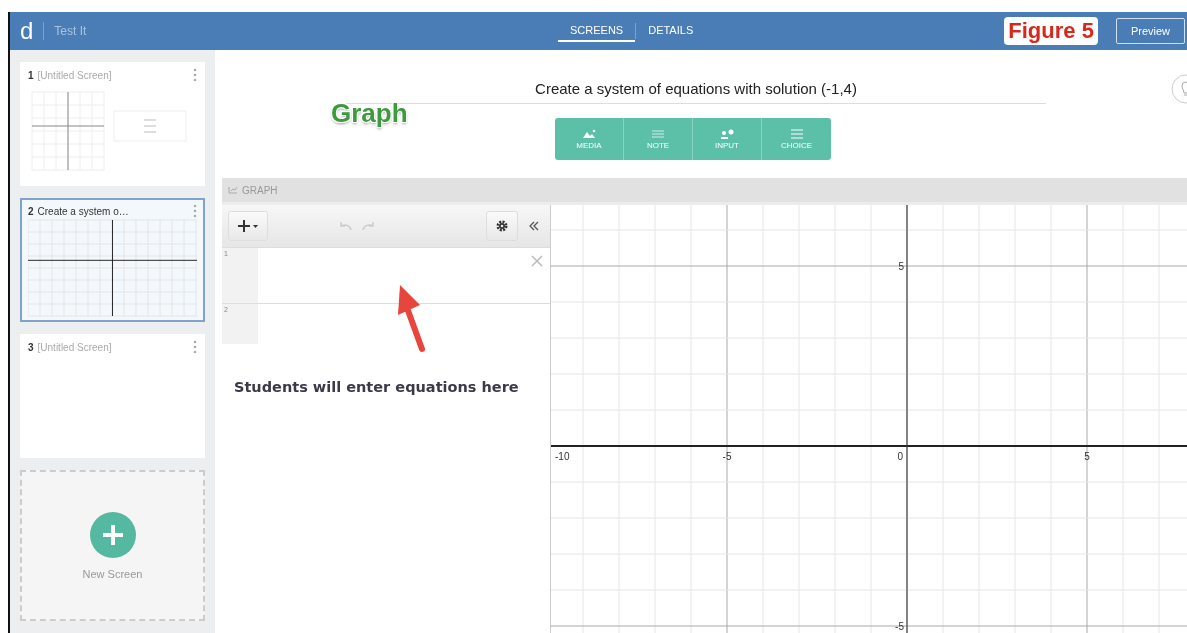 The image size is (1187, 633). I want to click on x-tick-label: -10, so click(562, 456).